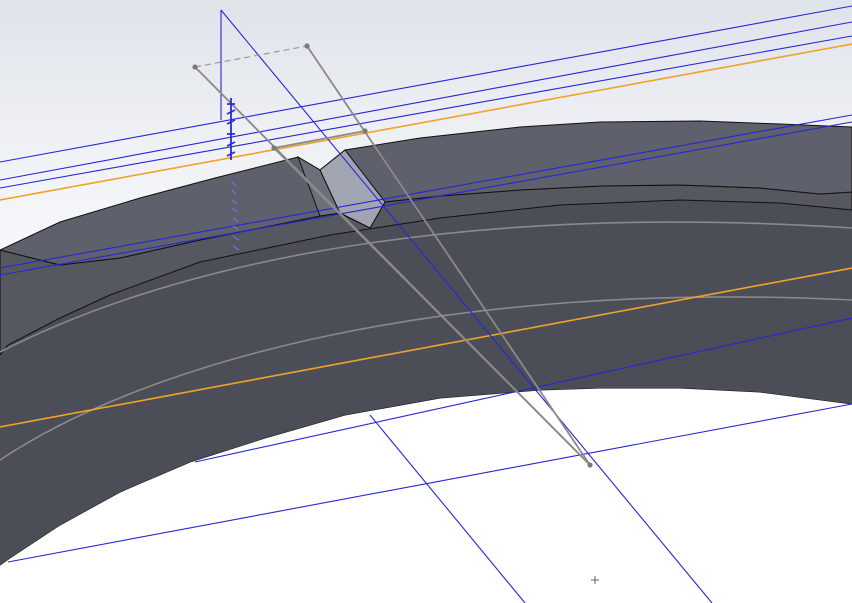 Image resolution: width=852 pixels, height=603 pixels. Describe the element at coordinates (251, 56) in the screenshot. I see `profile-dashed-edge` at that location.